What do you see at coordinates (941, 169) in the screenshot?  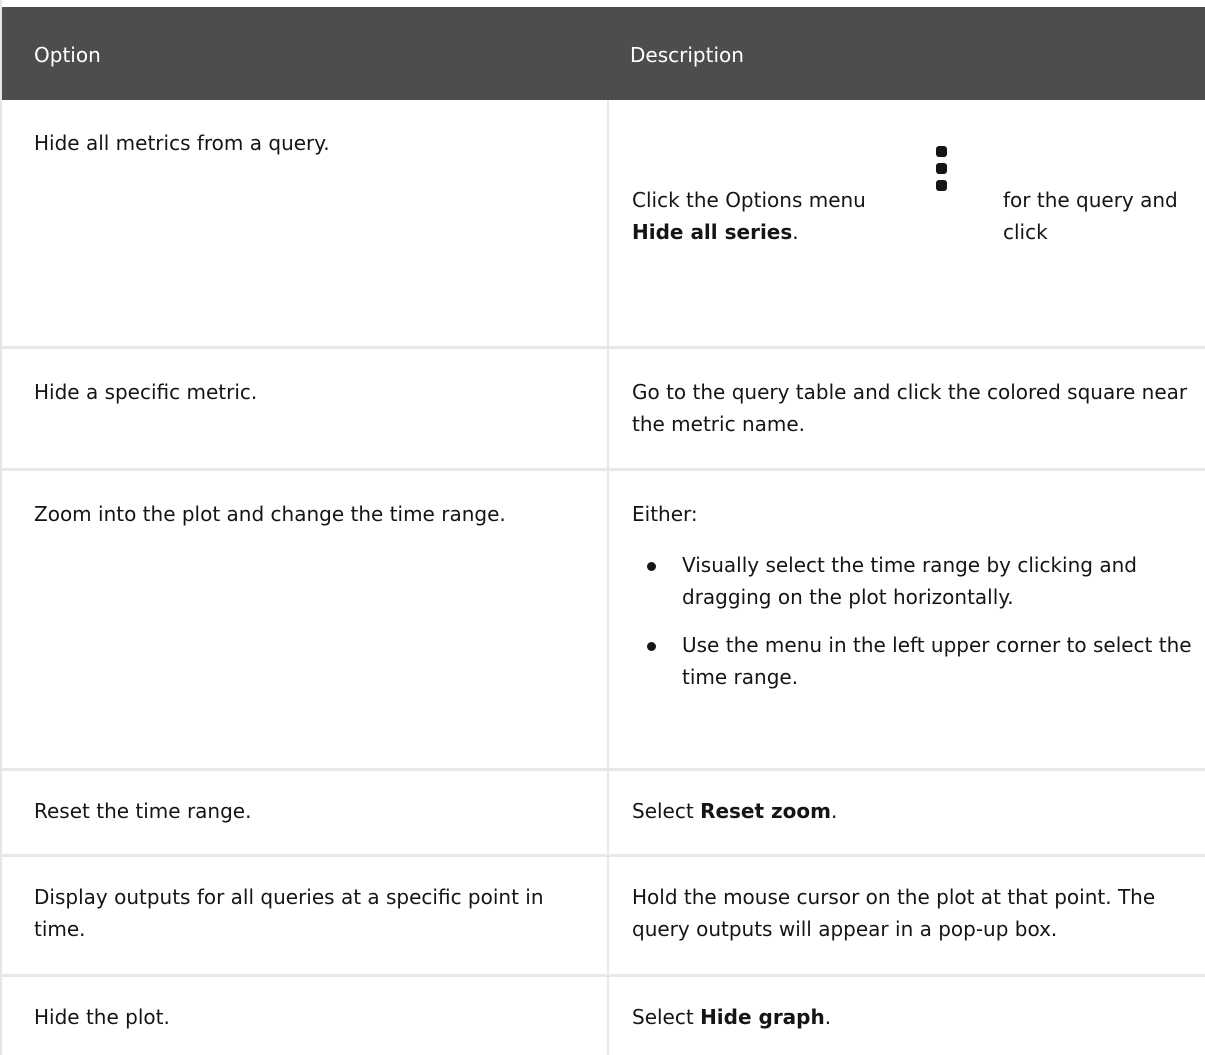 I see `kebab-icon` at bounding box center [941, 169].